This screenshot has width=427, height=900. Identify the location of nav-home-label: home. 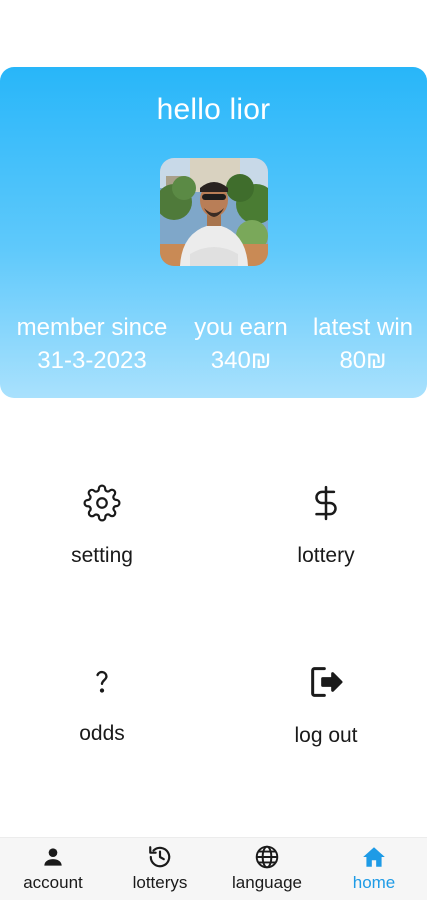
(374, 882).